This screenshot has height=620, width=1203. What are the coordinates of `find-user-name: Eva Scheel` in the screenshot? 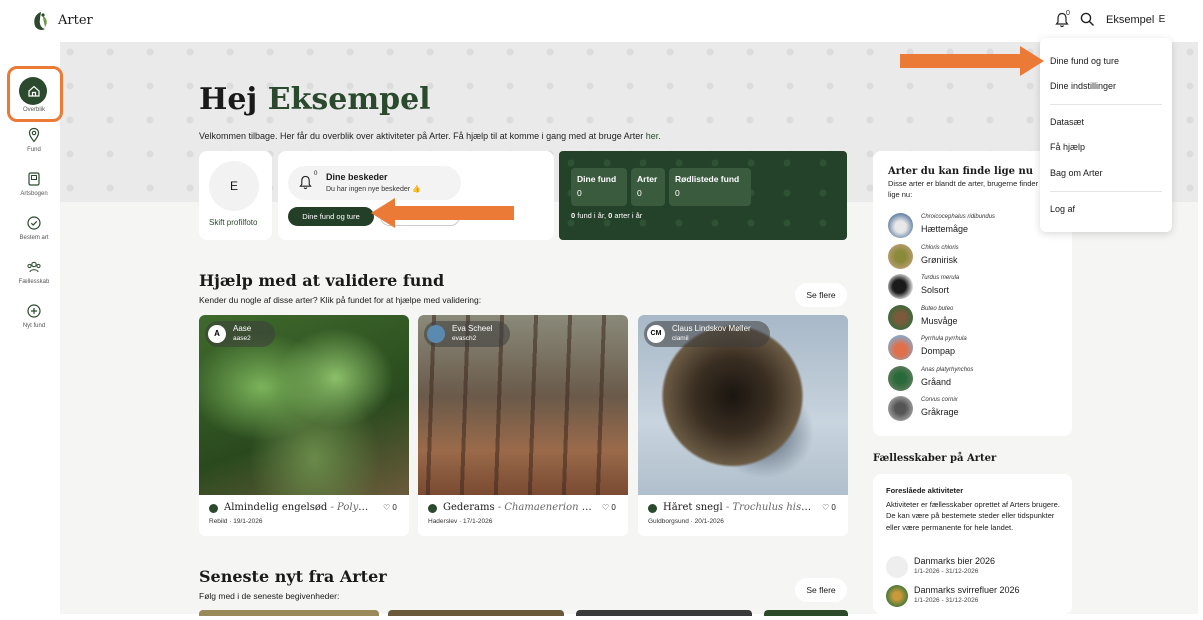 It's located at (472, 328).